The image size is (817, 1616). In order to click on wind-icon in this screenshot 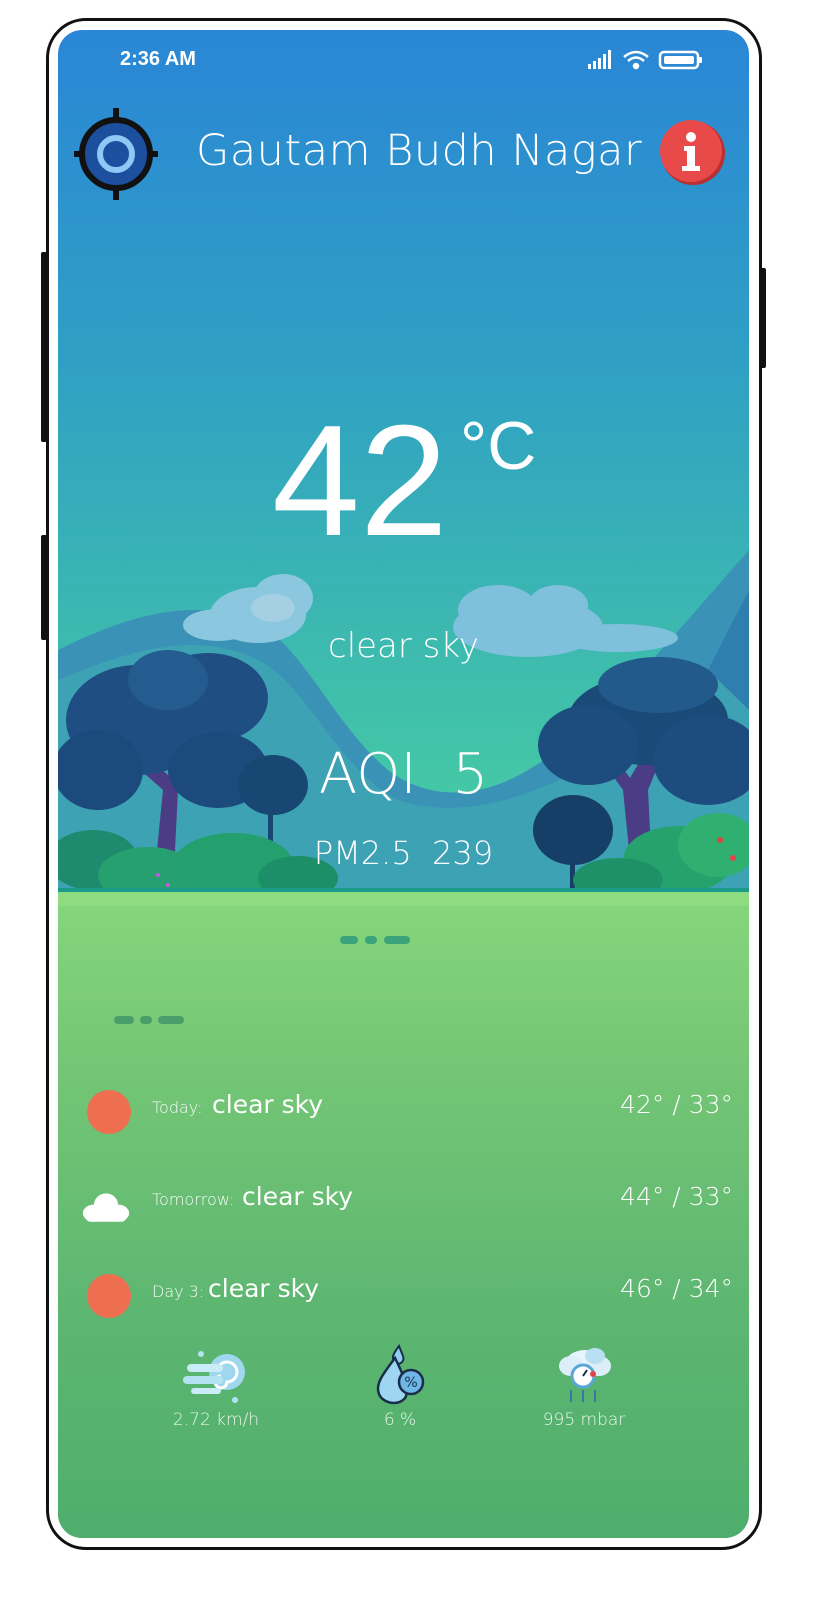, I will do `click(214, 1377)`.